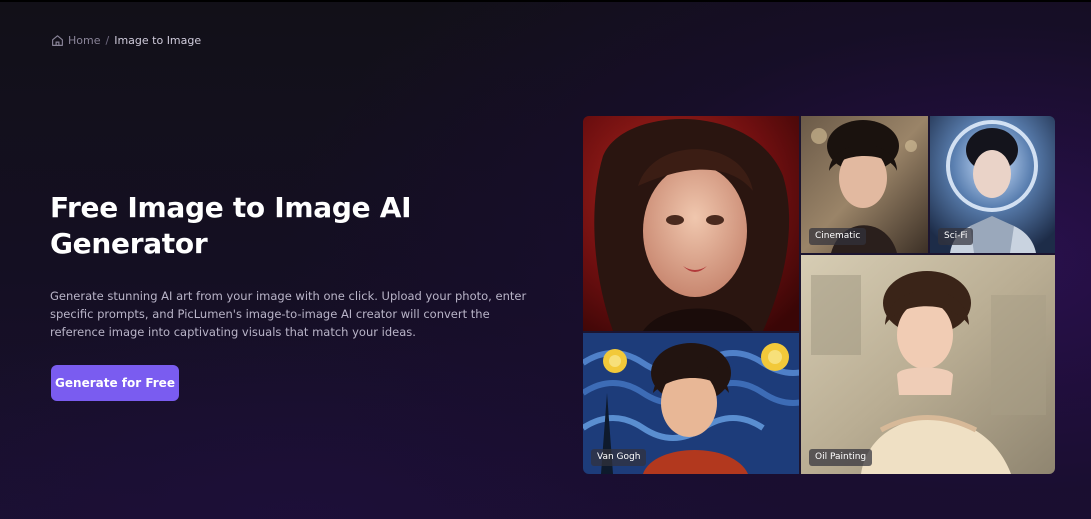 This screenshot has height=519, width=1091. Describe the element at coordinates (841, 457) in the screenshot. I see `style-tag-oil-painting: Oil Painting` at that location.